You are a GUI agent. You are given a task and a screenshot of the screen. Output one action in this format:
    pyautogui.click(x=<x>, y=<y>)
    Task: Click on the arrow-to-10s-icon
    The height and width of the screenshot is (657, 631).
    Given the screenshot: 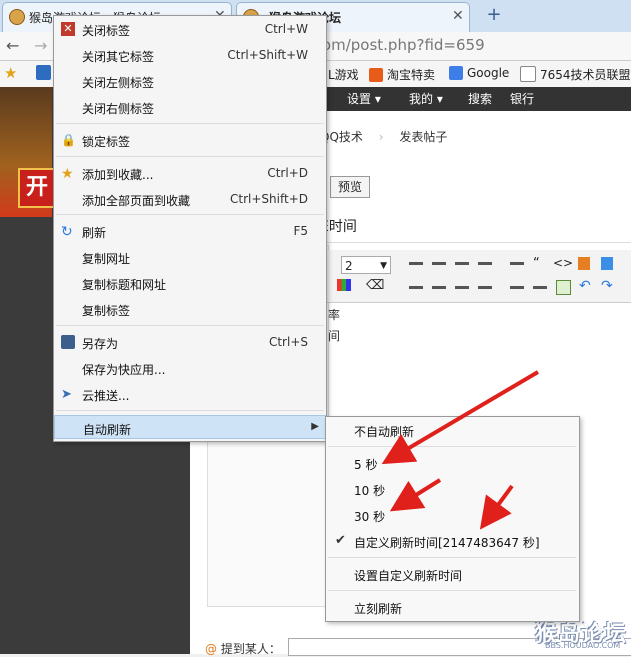 What is the action you would take?
    pyautogui.click(x=415, y=495)
    